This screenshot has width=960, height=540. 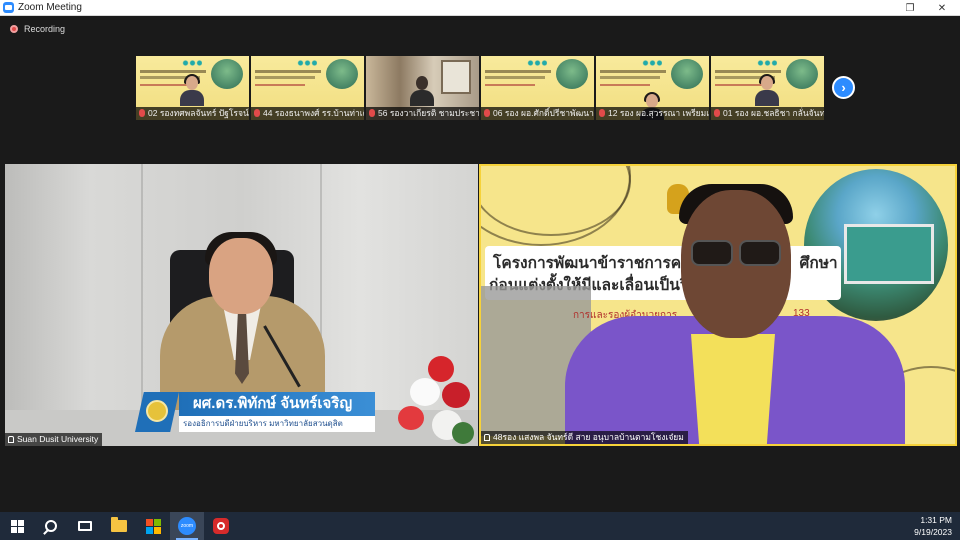 I want to click on file-explorer-button, so click(x=119, y=526).